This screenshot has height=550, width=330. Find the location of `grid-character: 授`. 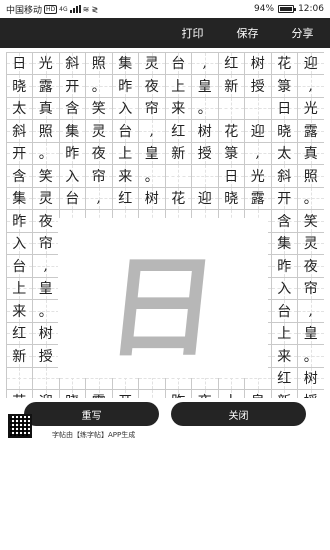

grid-character: 授 is located at coordinates (257, 86).